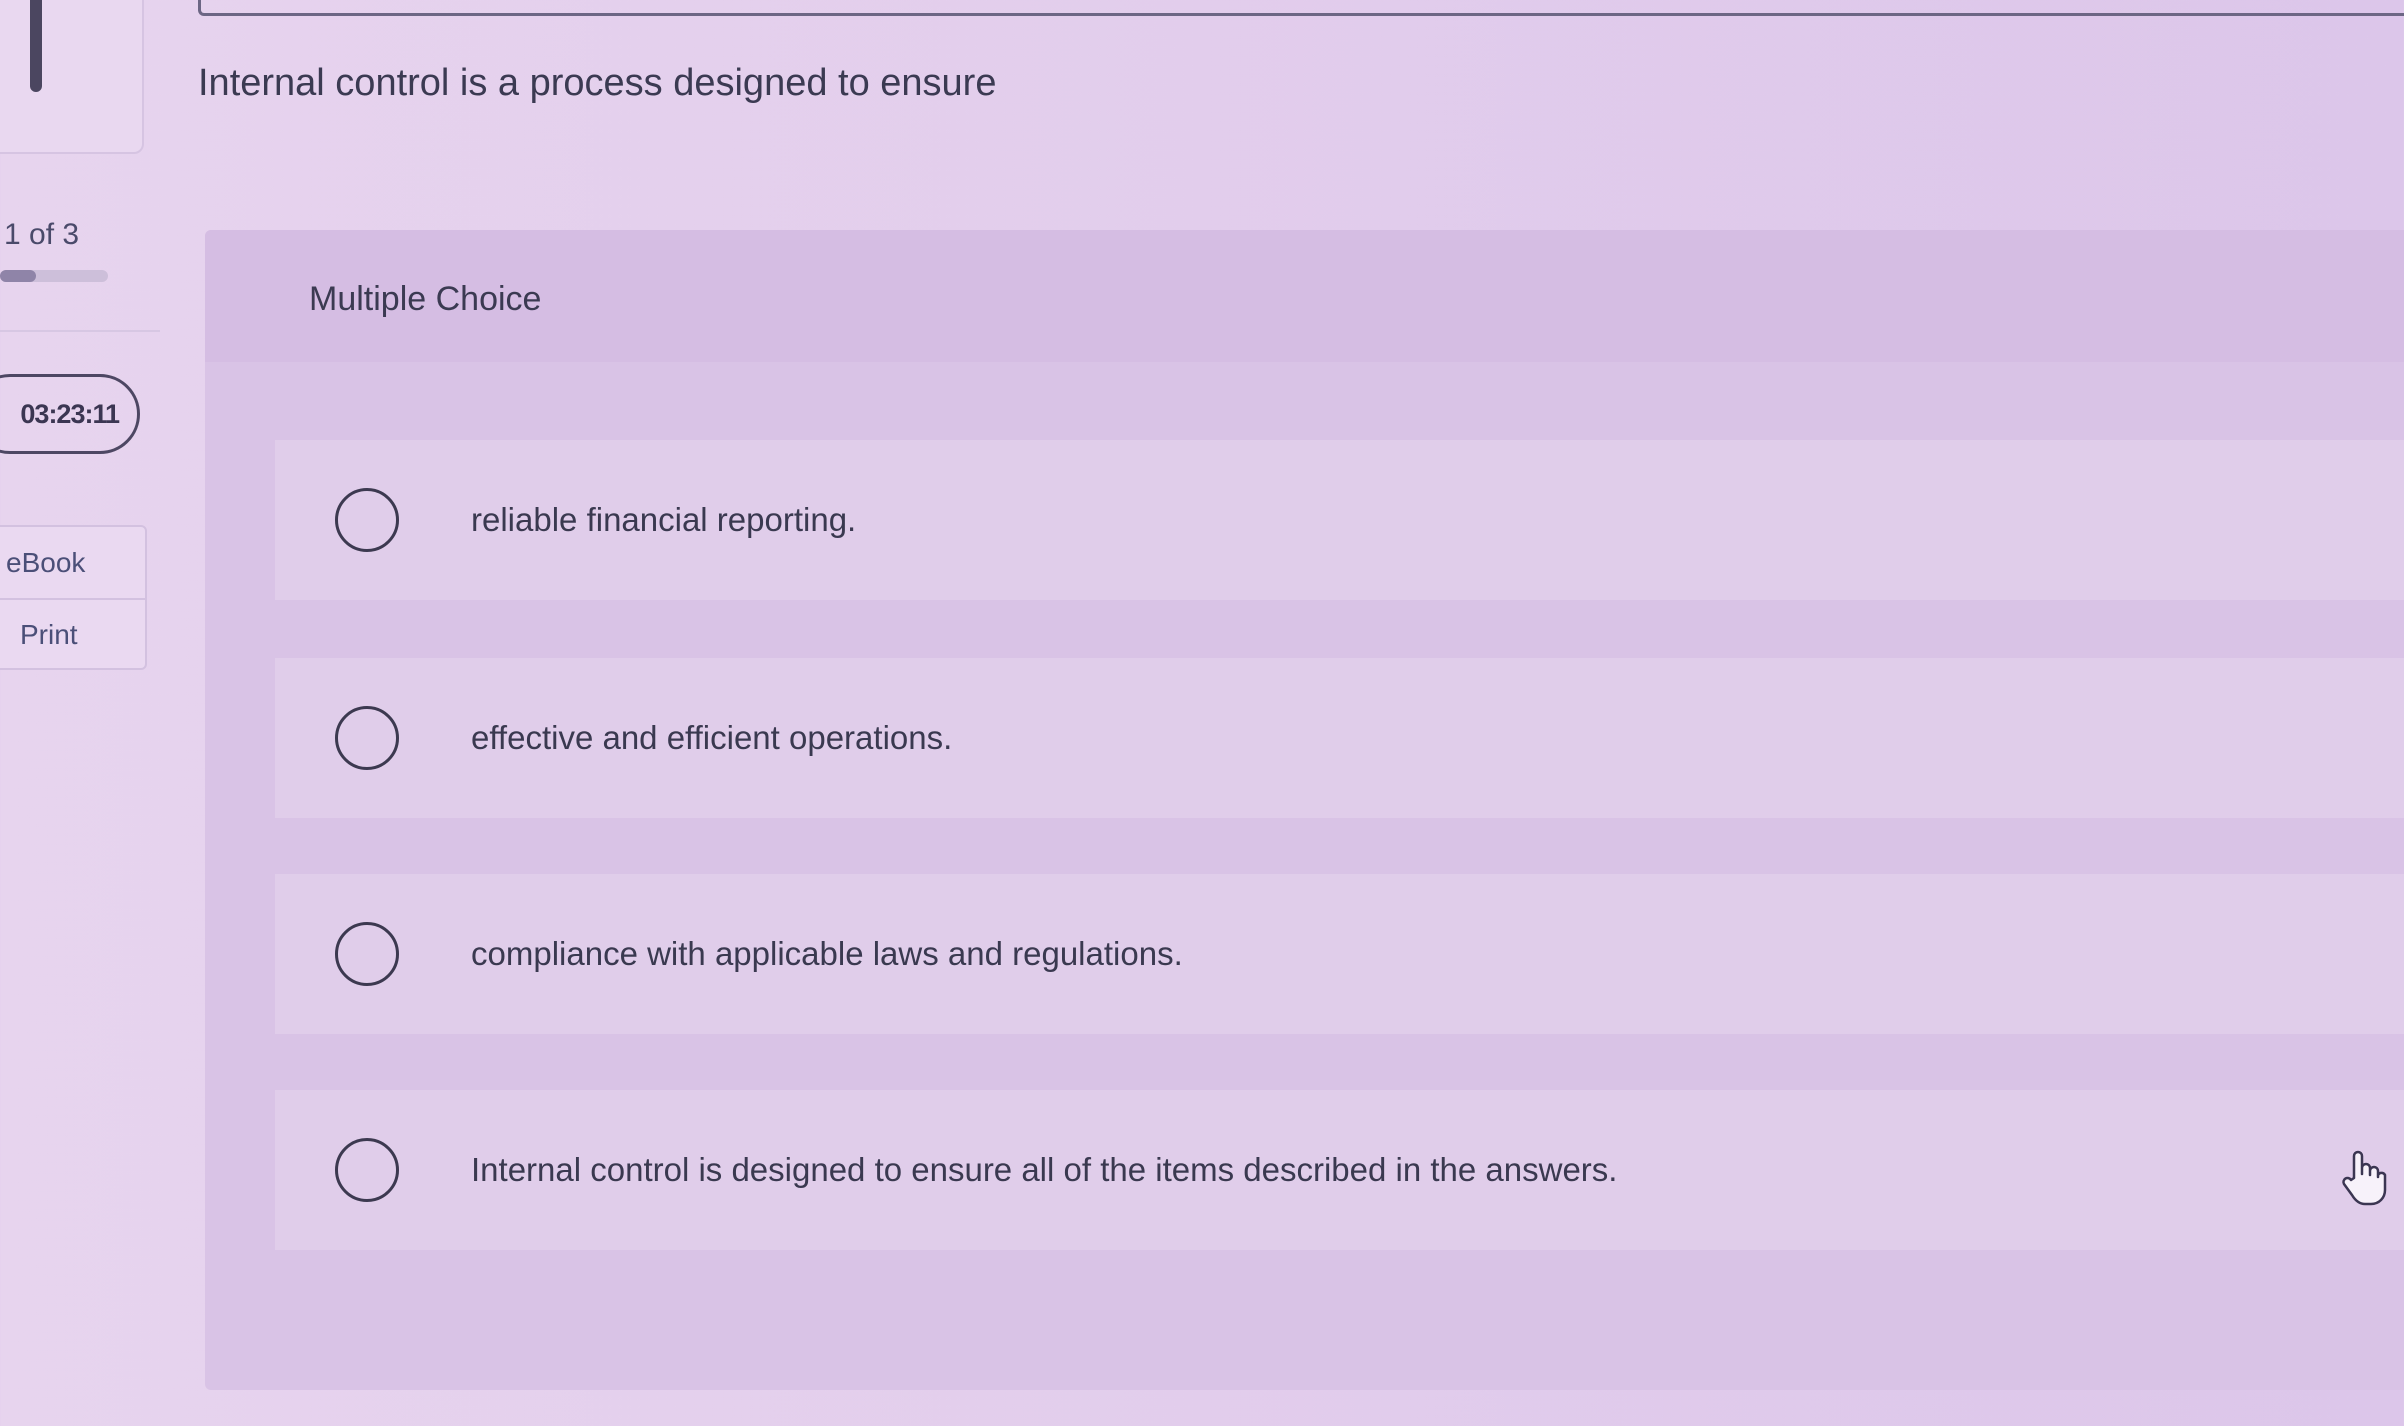 This screenshot has height=1426, width=2404. I want to click on question-type-label: Multiple Choice, so click(425, 299).